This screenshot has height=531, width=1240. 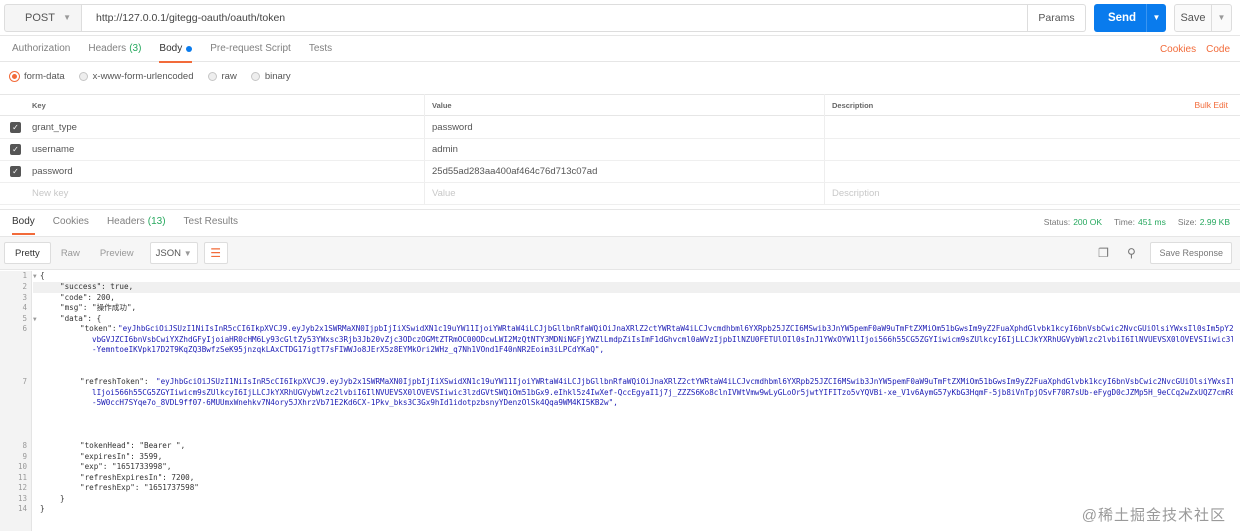 What do you see at coordinates (117, 381) in the screenshot?
I see `code-refresh-key: "refreshToken":` at bounding box center [117, 381].